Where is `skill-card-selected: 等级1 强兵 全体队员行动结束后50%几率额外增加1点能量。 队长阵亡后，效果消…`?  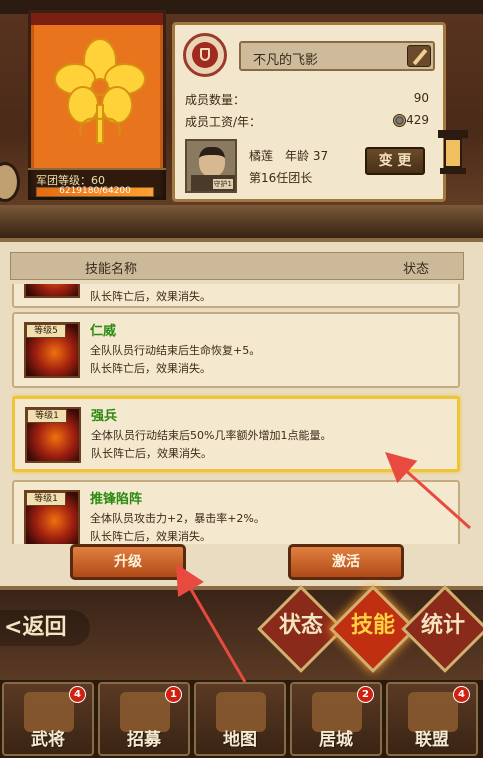 skill-card-selected: 等级1 强兵 全体队员行动结束后50%几率额外增加1点能量。 队长阵亡后，效果消… is located at coordinates (236, 434).